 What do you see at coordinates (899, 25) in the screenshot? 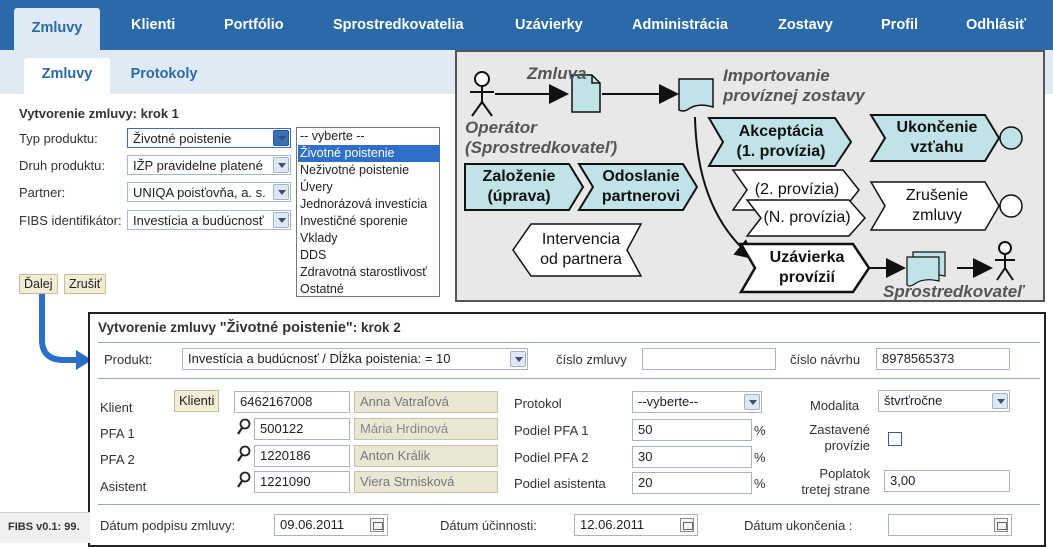
I see `nav-profil: Profil` at bounding box center [899, 25].